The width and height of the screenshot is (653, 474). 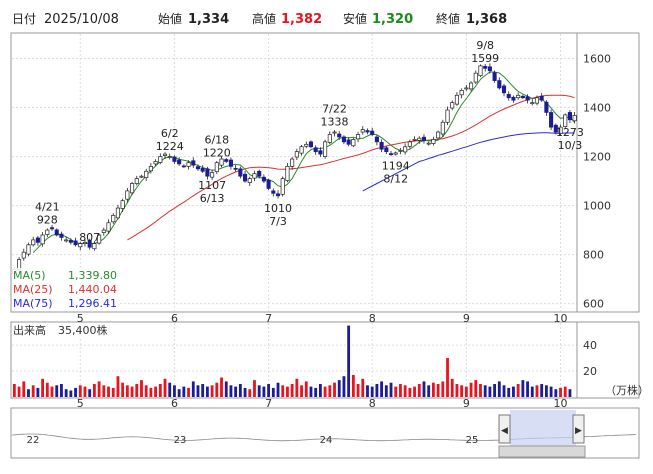 What do you see at coordinates (216, 139) in the screenshot?
I see `annotation-label: 6/18` at bounding box center [216, 139].